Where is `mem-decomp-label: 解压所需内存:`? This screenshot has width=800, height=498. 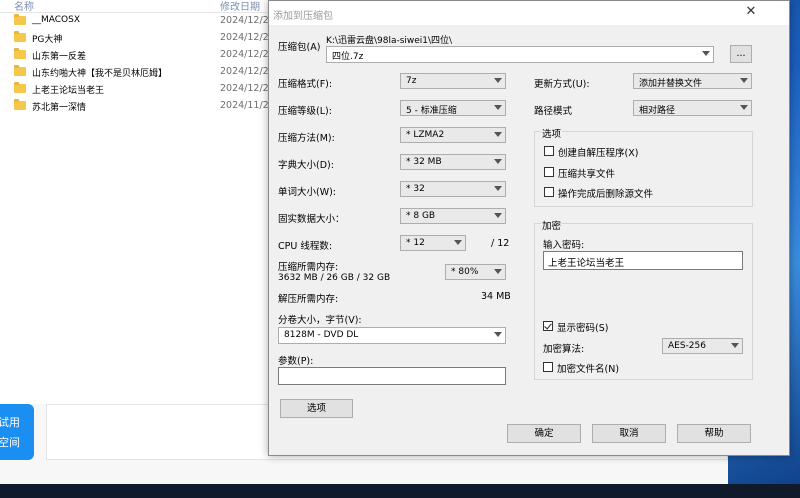 mem-decomp-label: 解压所需内存: is located at coordinates (308, 299).